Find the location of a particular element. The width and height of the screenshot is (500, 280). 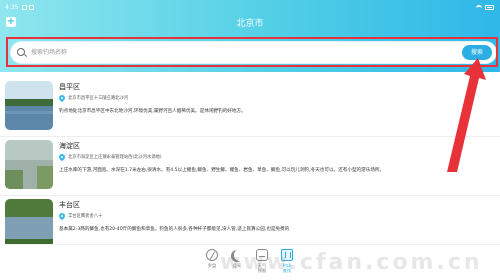

map-icon is located at coordinates (287, 255).